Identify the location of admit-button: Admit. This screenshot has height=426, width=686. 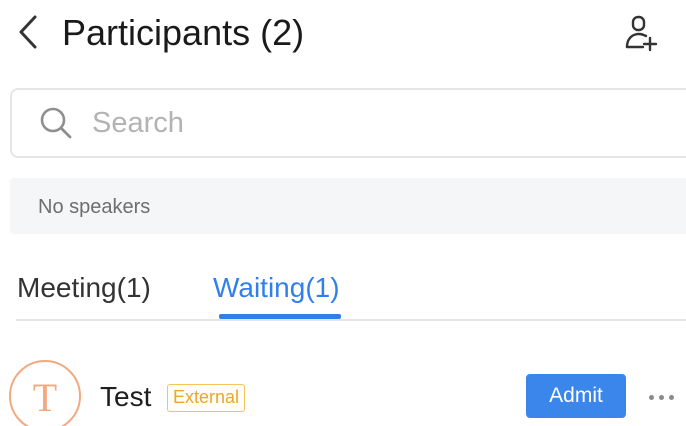
(576, 396).